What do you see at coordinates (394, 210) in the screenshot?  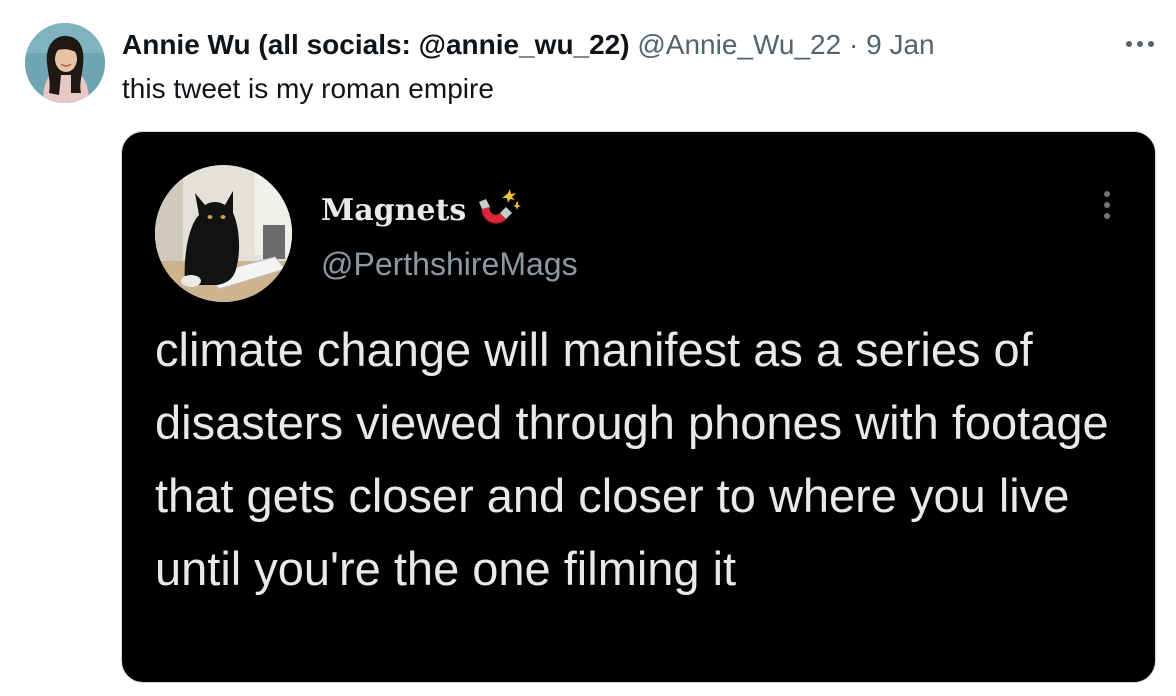 I see `quoted-display-name: Magnets` at bounding box center [394, 210].